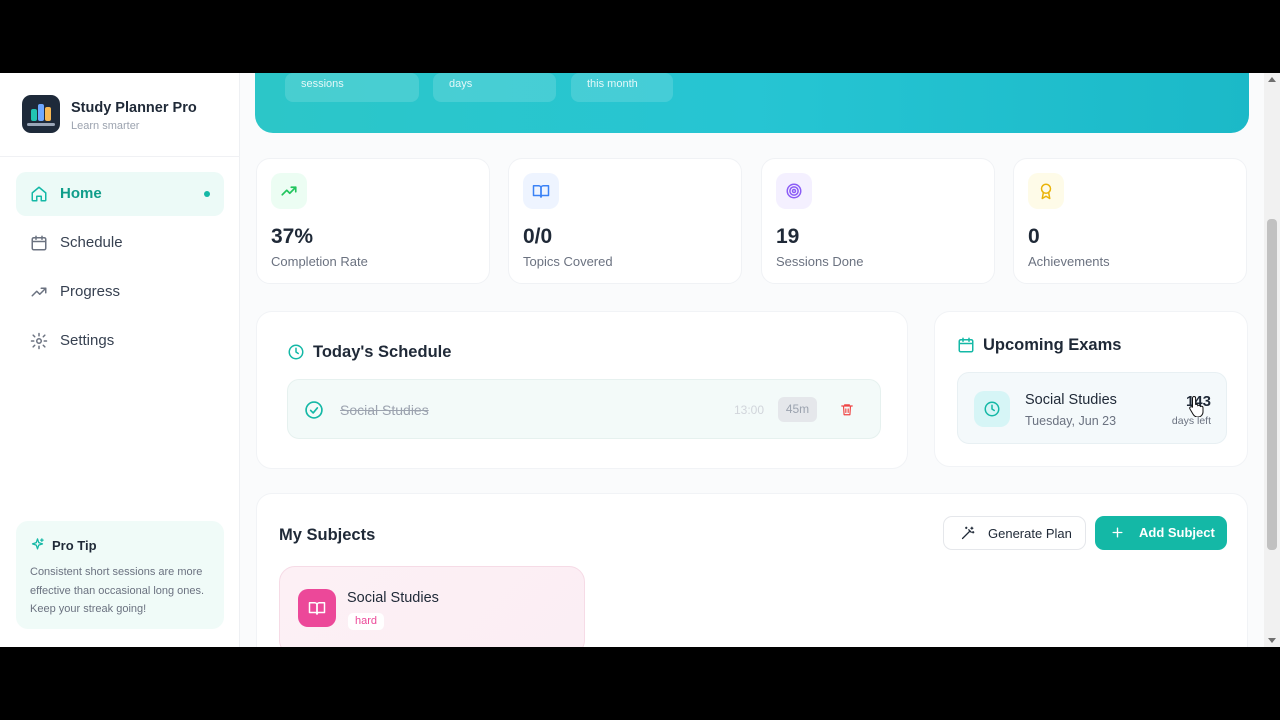 The image size is (1280, 720). What do you see at coordinates (820, 261) in the screenshot?
I see `stat-label: Sessions Done` at bounding box center [820, 261].